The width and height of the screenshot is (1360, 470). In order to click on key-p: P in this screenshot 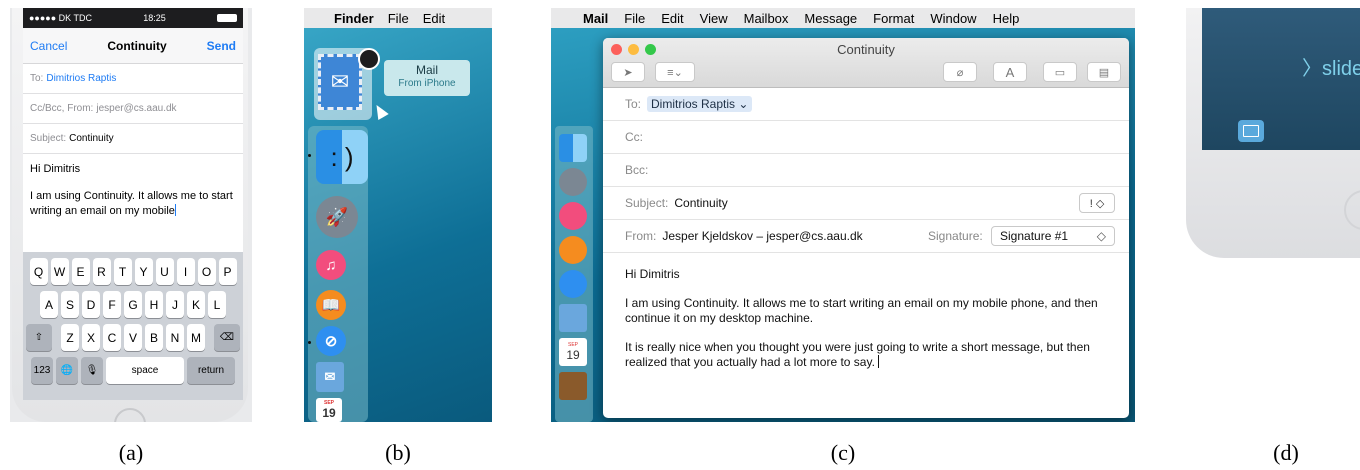, I will do `click(227, 271)`.